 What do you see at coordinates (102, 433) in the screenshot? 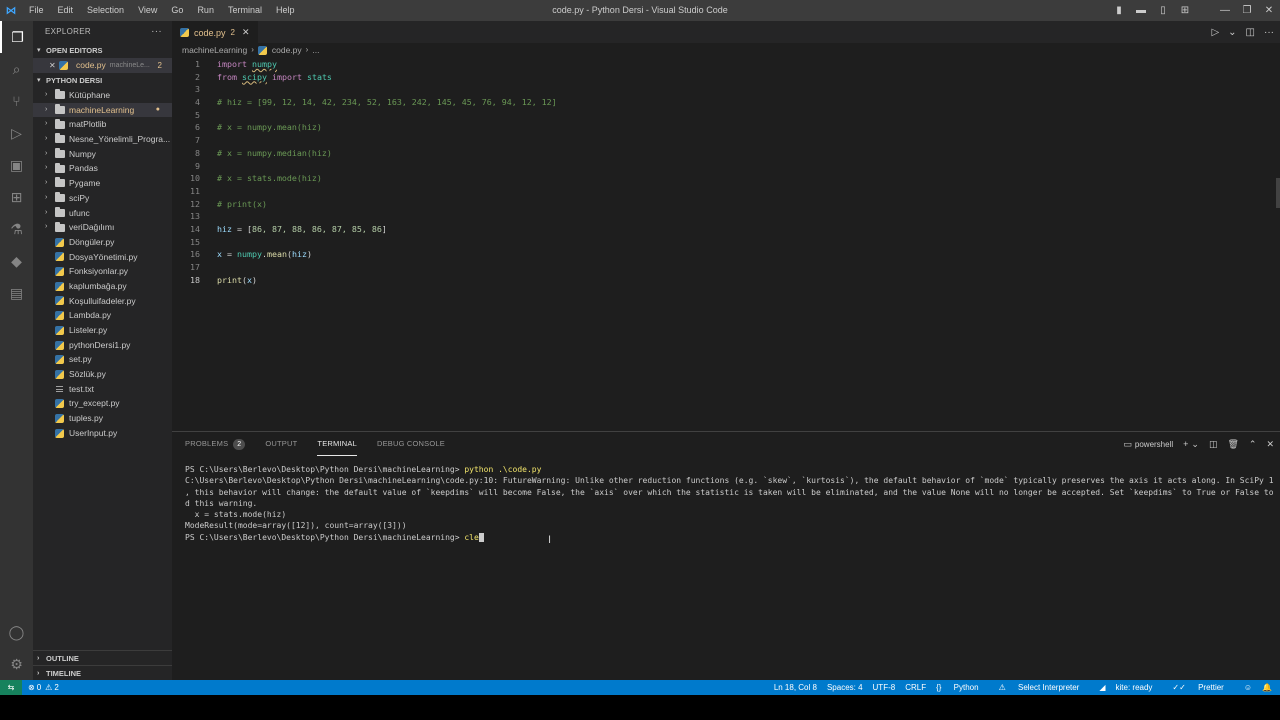
I see `file-item: UserInput.py` at bounding box center [102, 433].